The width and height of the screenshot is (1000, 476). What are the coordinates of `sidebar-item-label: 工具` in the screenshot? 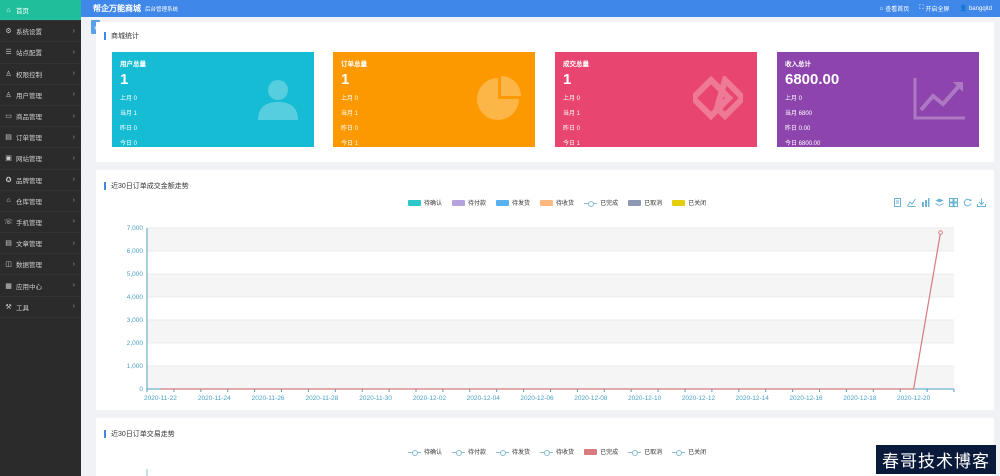 It's located at (22, 308).